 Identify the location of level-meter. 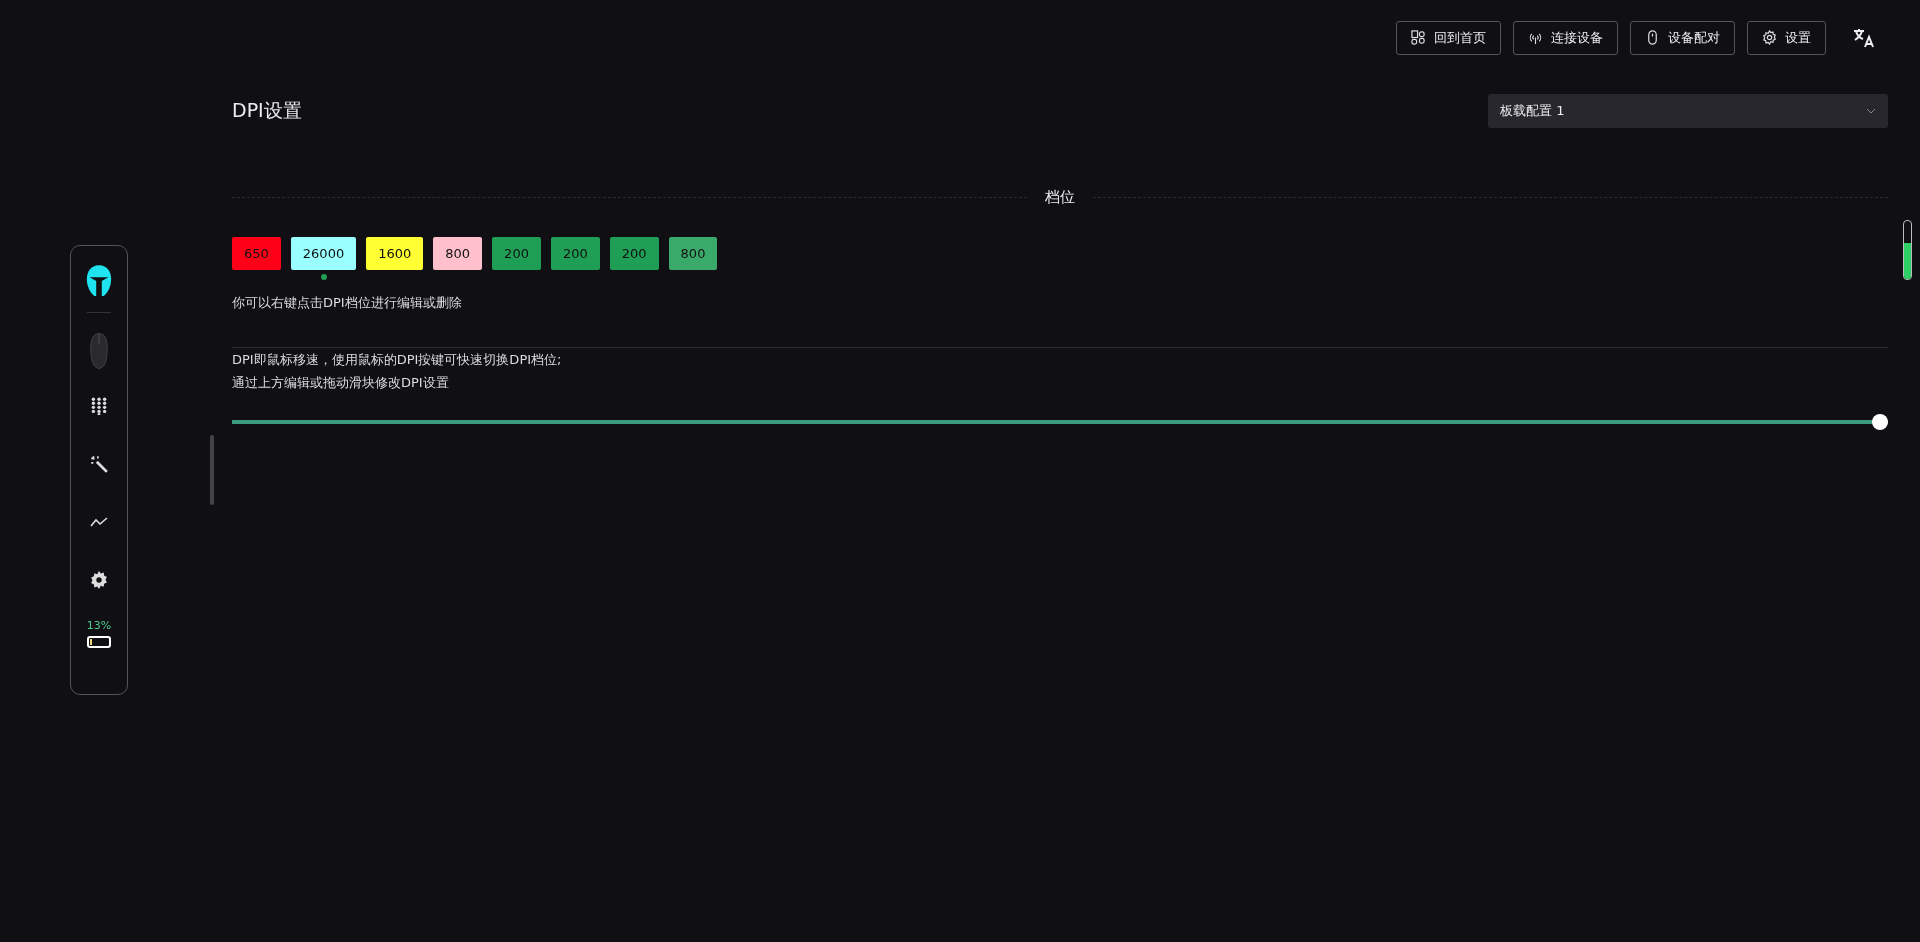
(1907, 250).